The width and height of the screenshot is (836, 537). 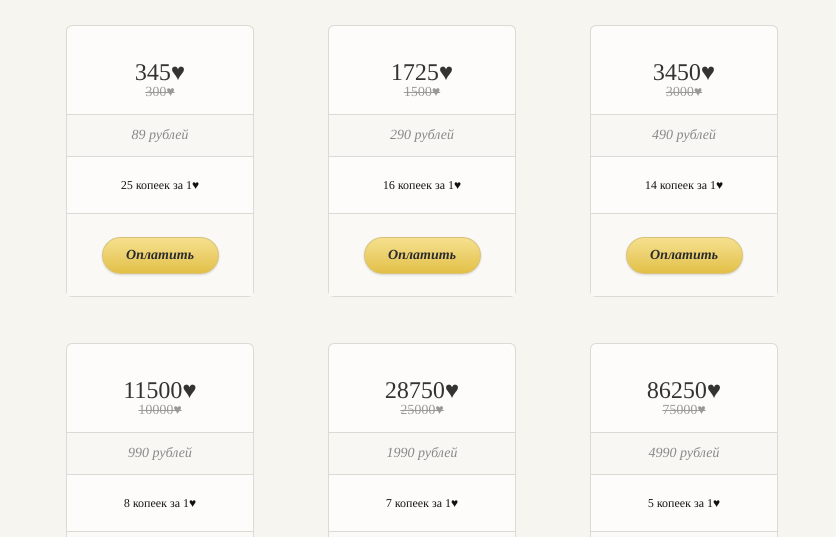 I want to click on price-label: 490 рублей, so click(x=684, y=136).